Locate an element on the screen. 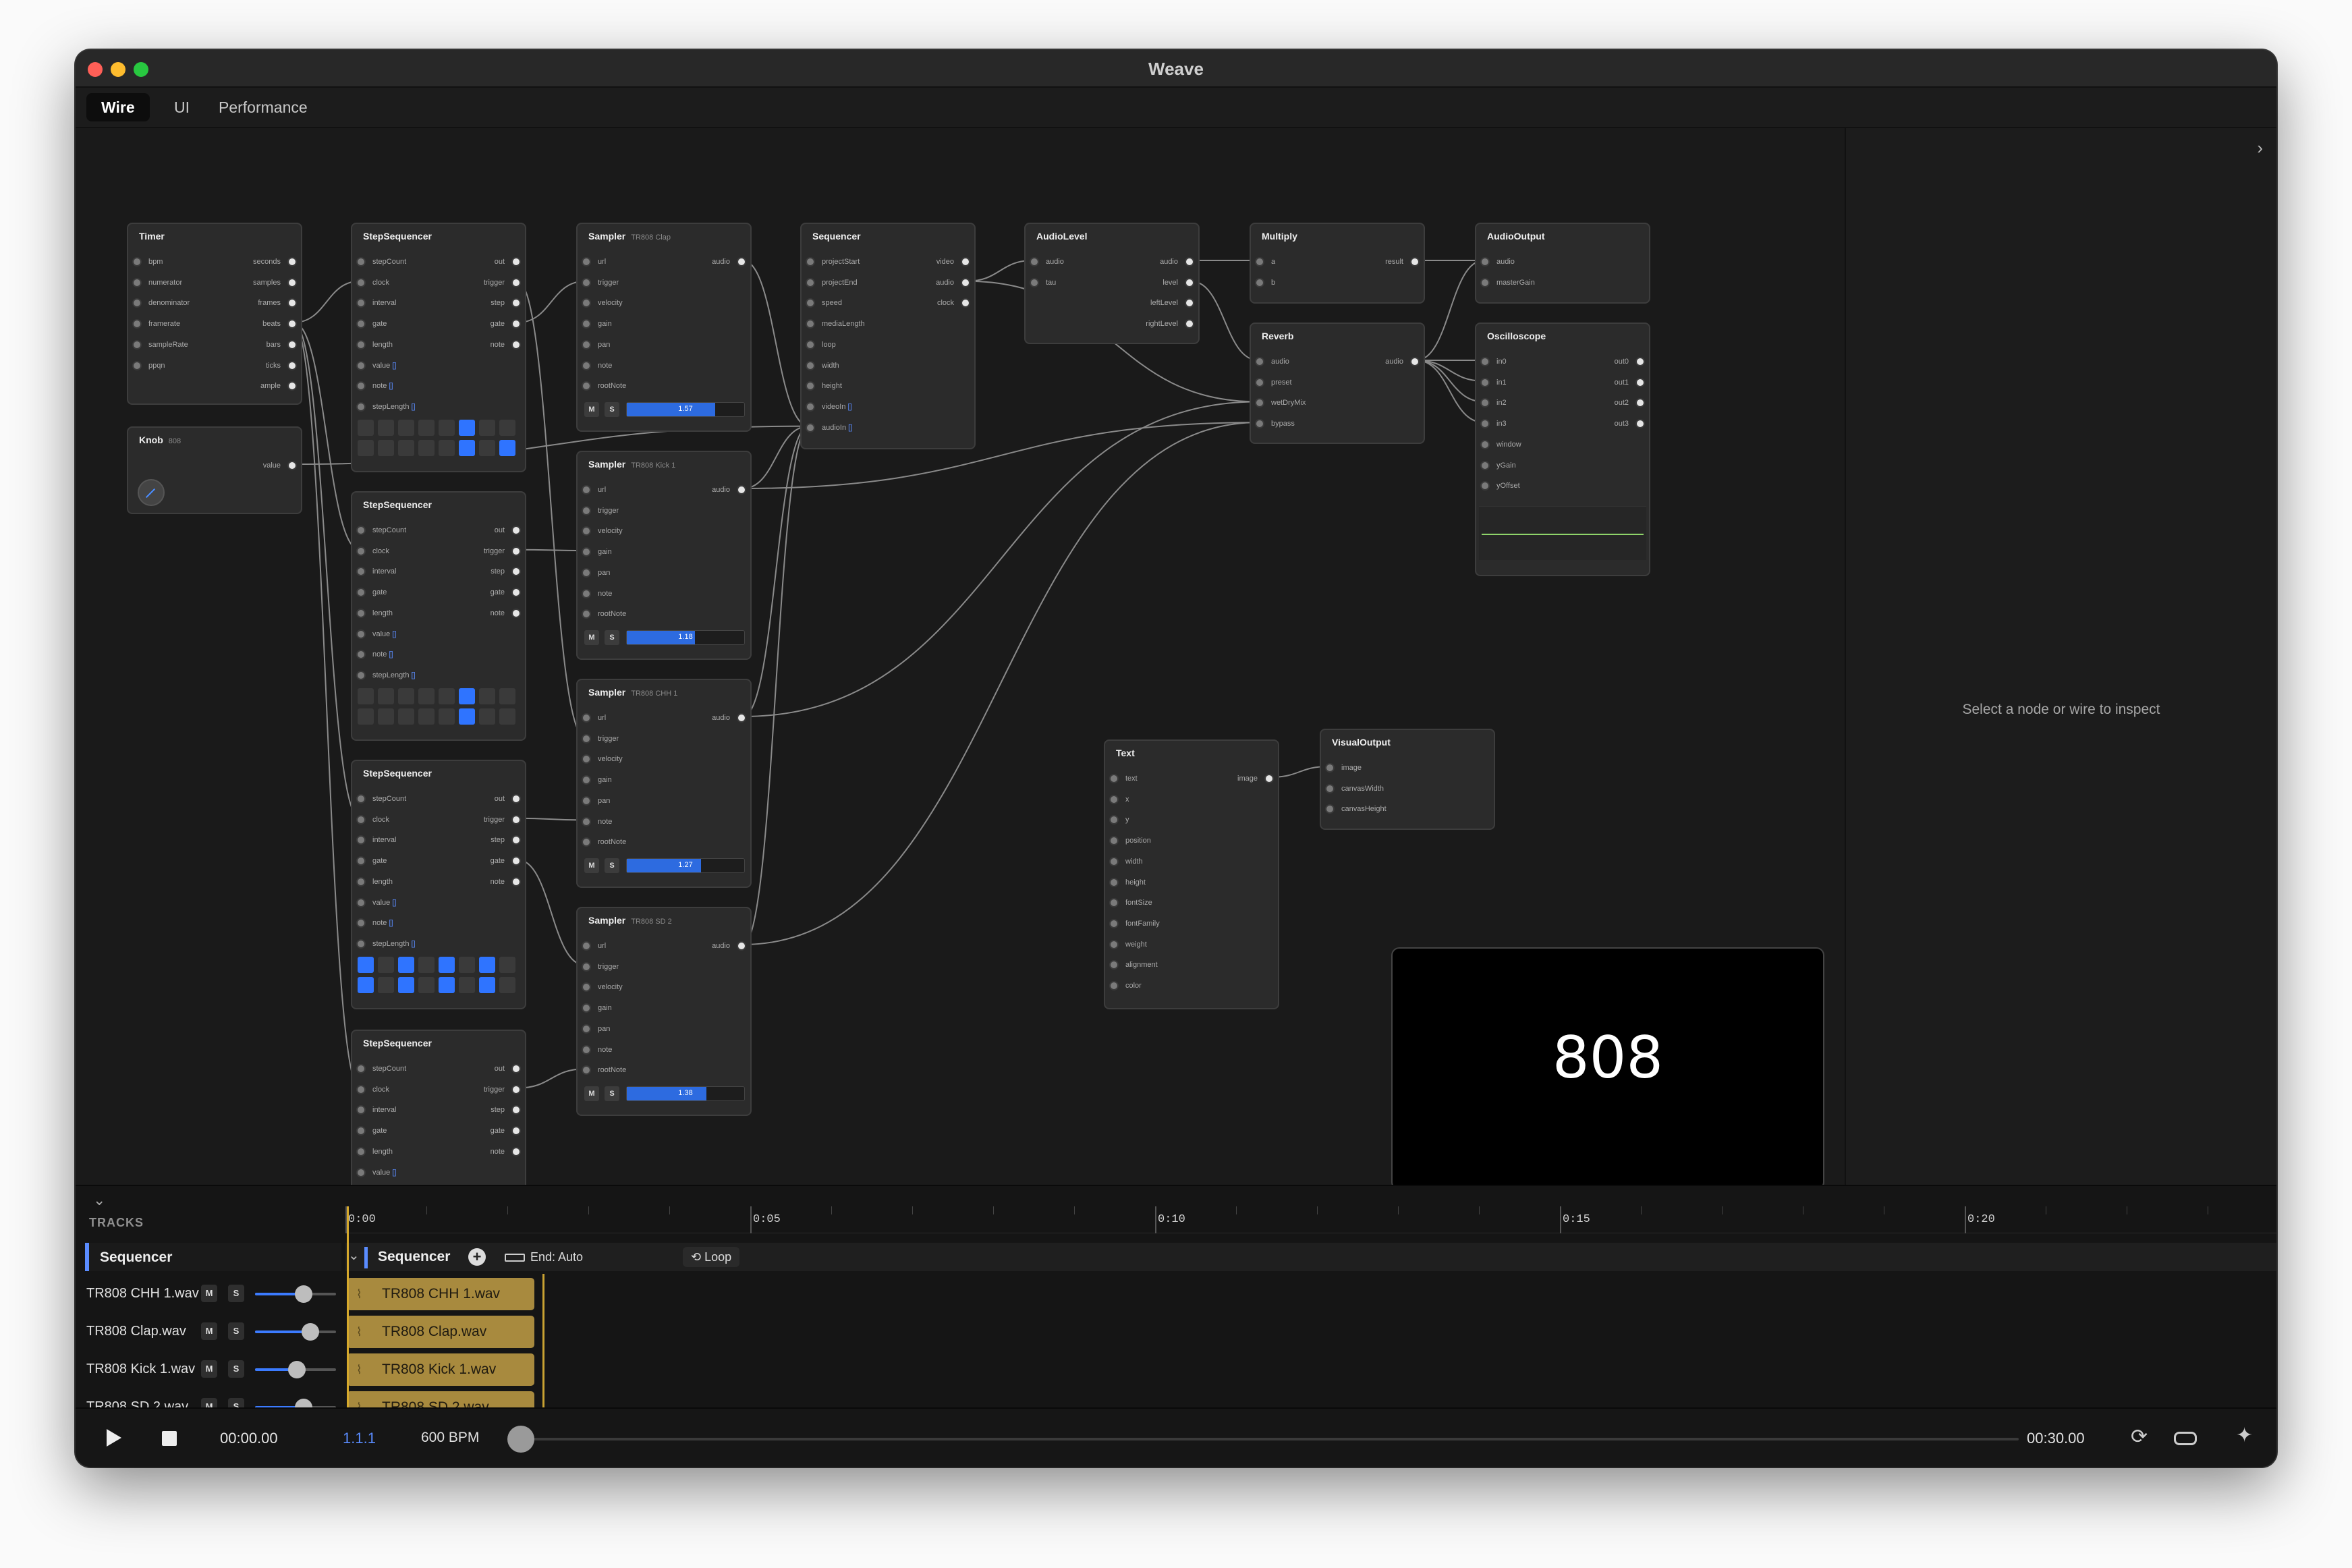 The width and height of the screenshot is (2352, 1568). input-port-stepCount is located at coordinates (361, 1068).